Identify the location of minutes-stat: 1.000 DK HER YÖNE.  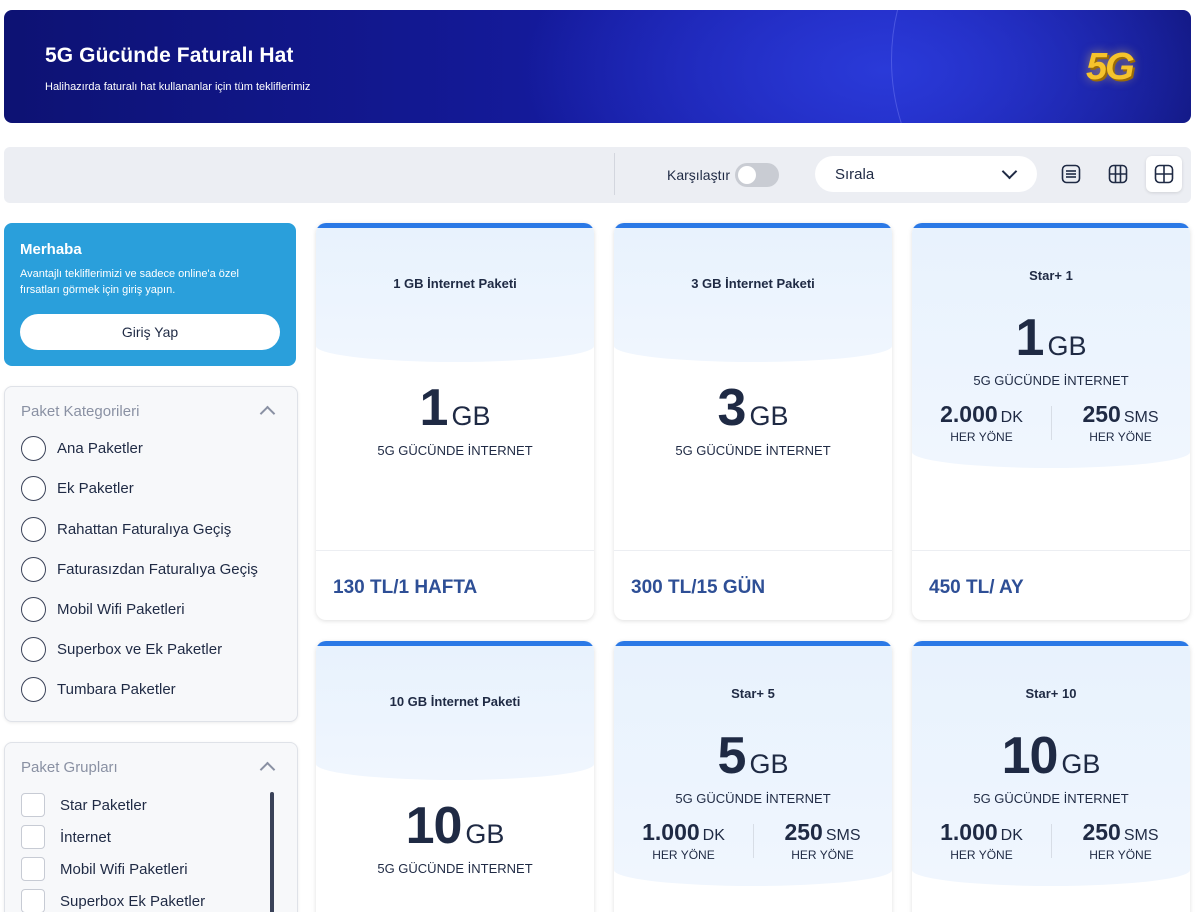
(981, 840).